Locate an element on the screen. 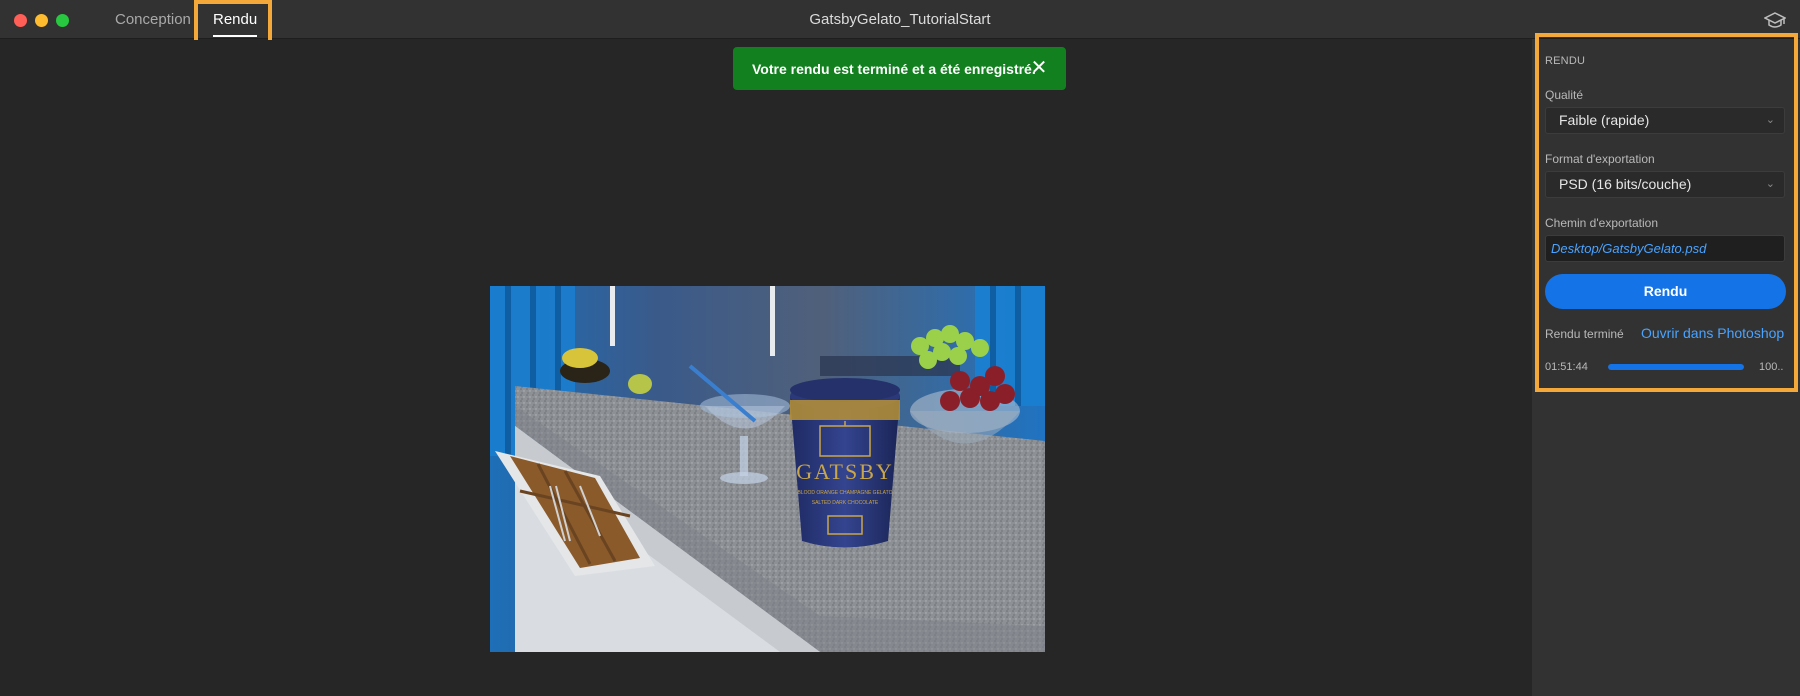 Image resolution: width=1800 pixels, height=696 pixels. window-title: GatsbyGelato_TutorialStart is located at coordinates (900, 19).